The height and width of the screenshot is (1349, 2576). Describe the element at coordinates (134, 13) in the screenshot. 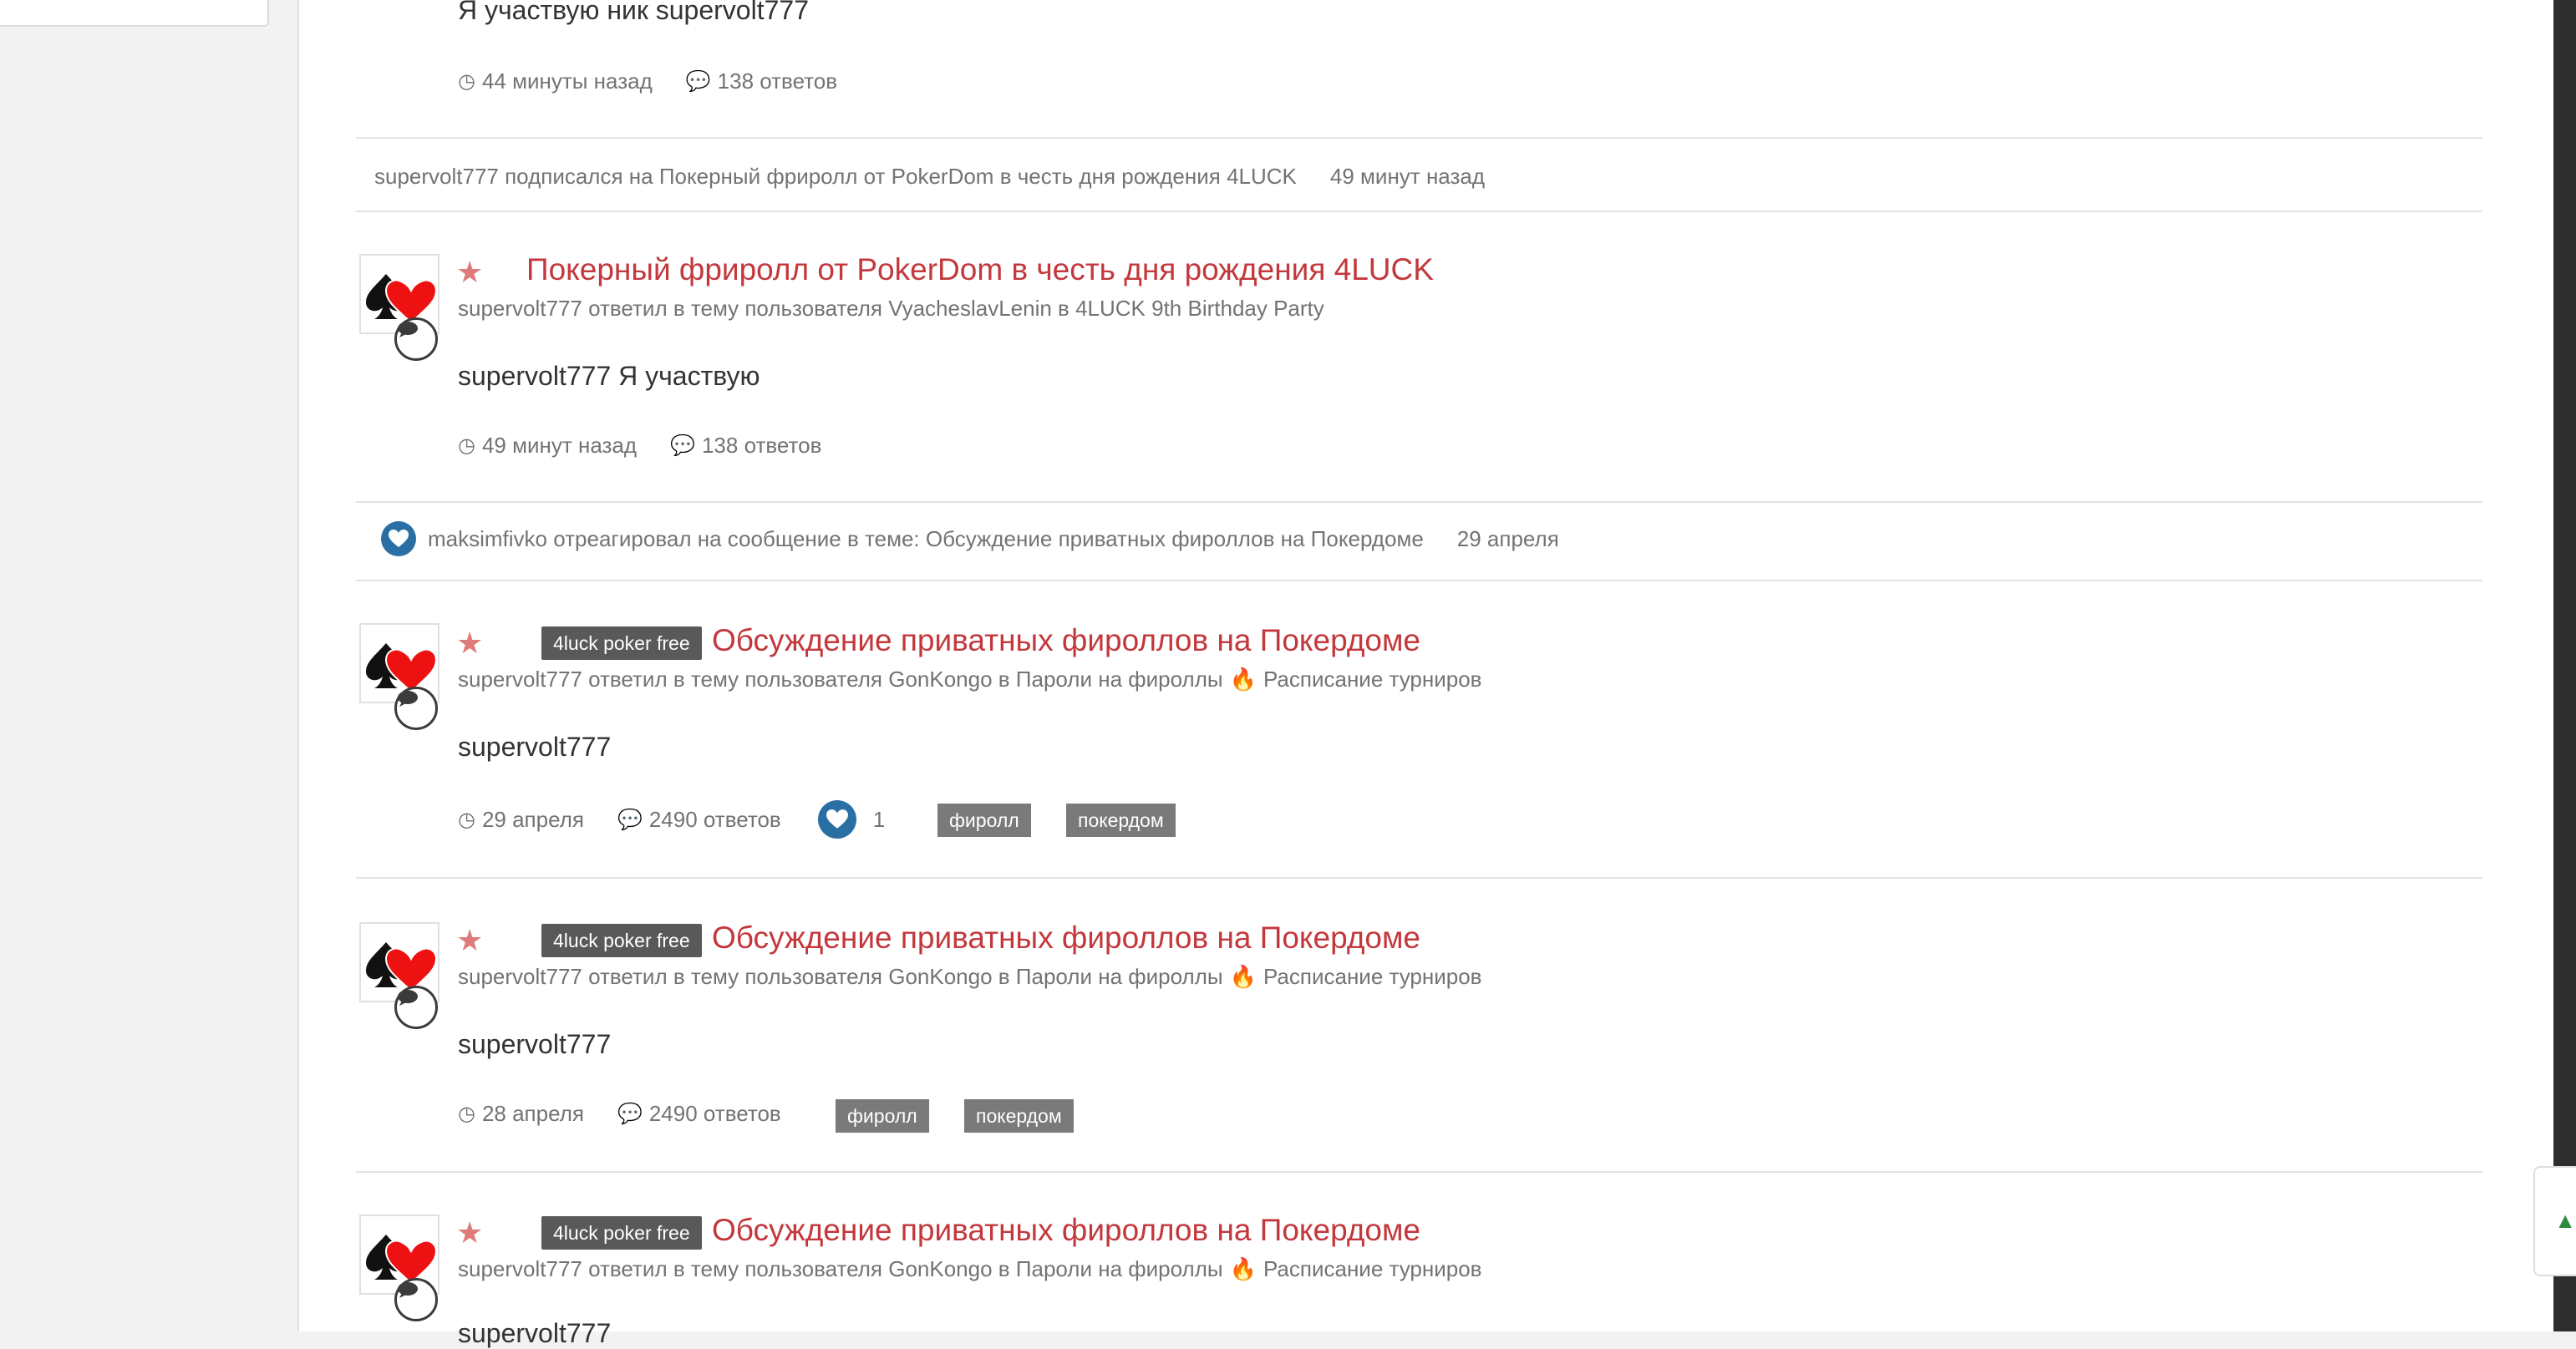

I see `left-card` at that location.